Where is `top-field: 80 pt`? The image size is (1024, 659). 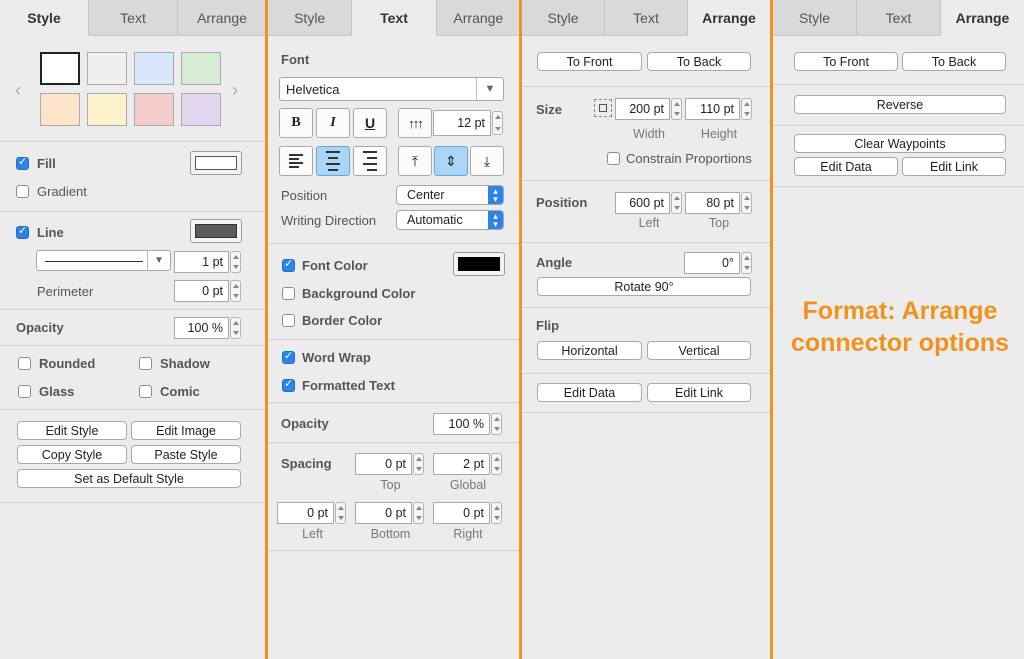
top-field: 80 pt is located at coordinates (712, 203).